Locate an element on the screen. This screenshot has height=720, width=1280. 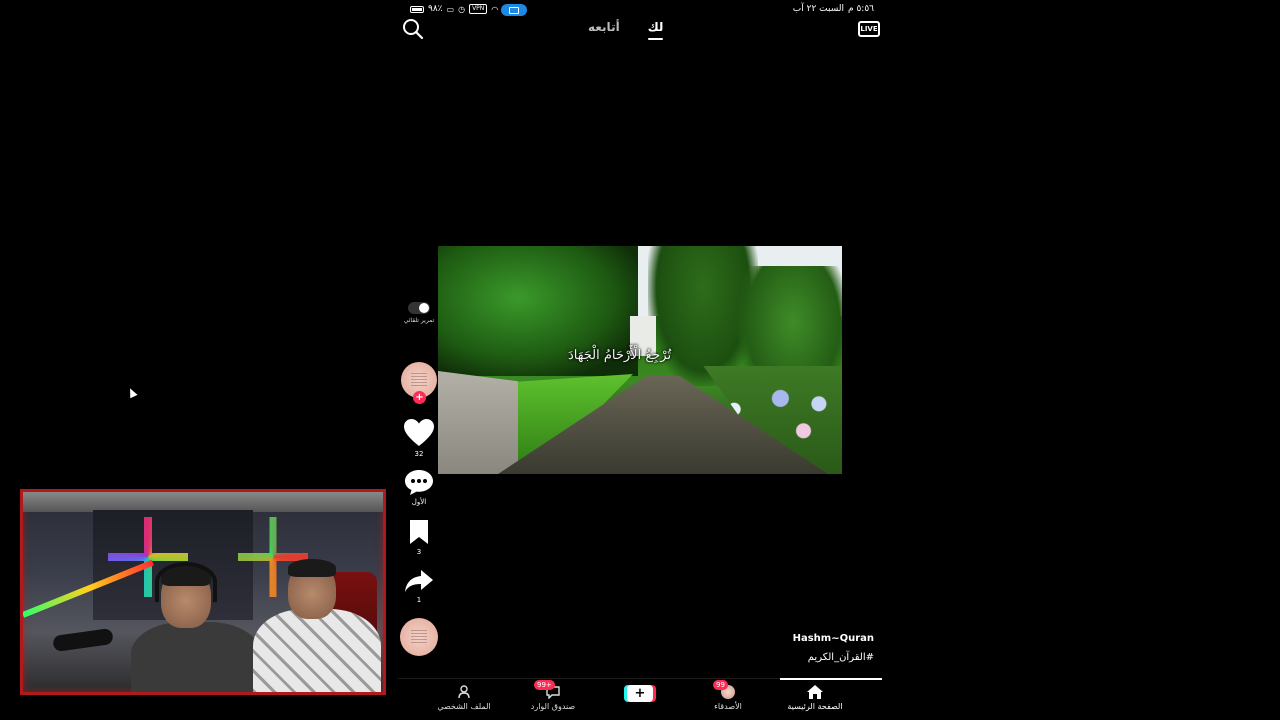
search-icon is located at coordinates (413, 29).